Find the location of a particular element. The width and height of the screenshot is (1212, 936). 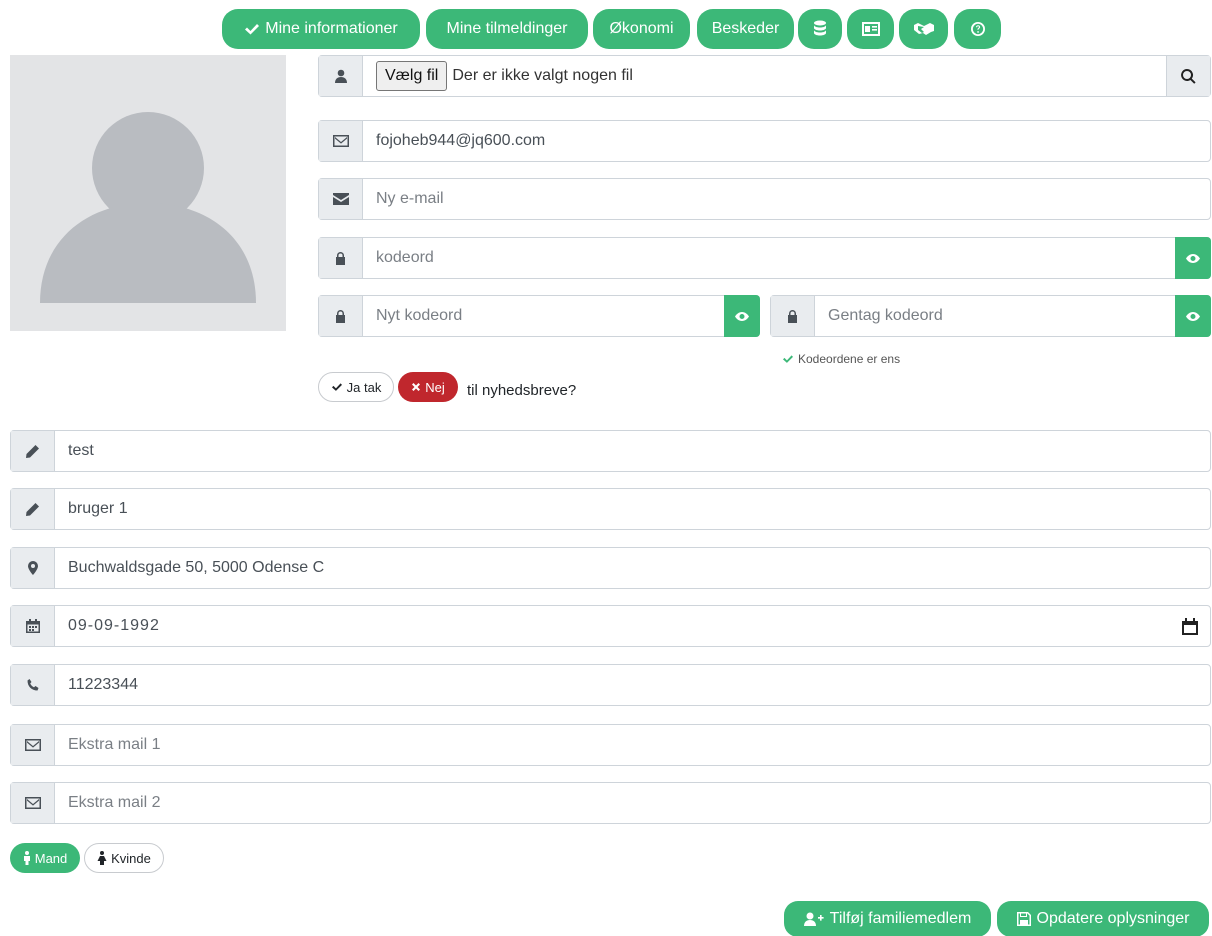

phone-field: 11223344 is located at coordinates (610, 685).